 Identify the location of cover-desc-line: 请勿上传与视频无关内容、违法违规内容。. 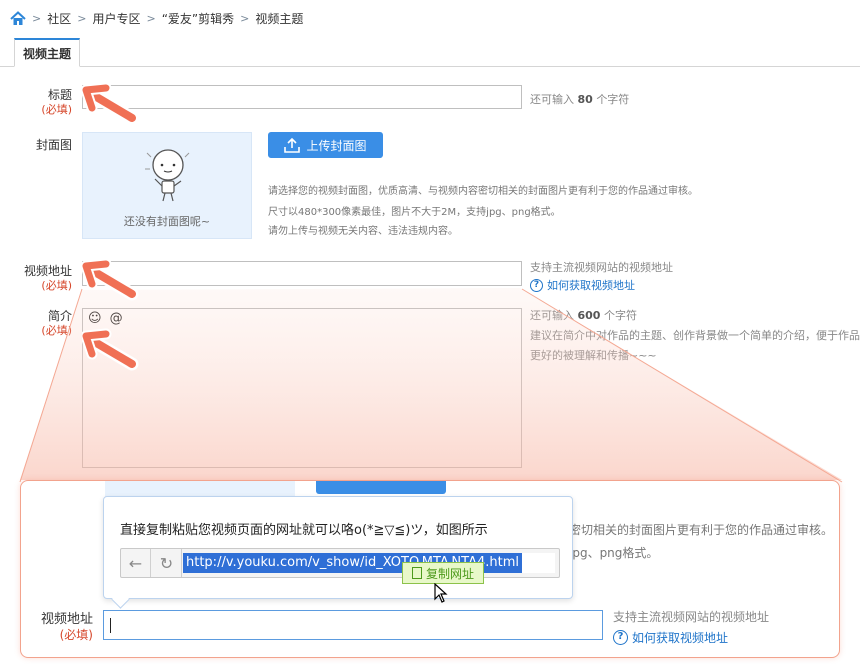
(363, 231).